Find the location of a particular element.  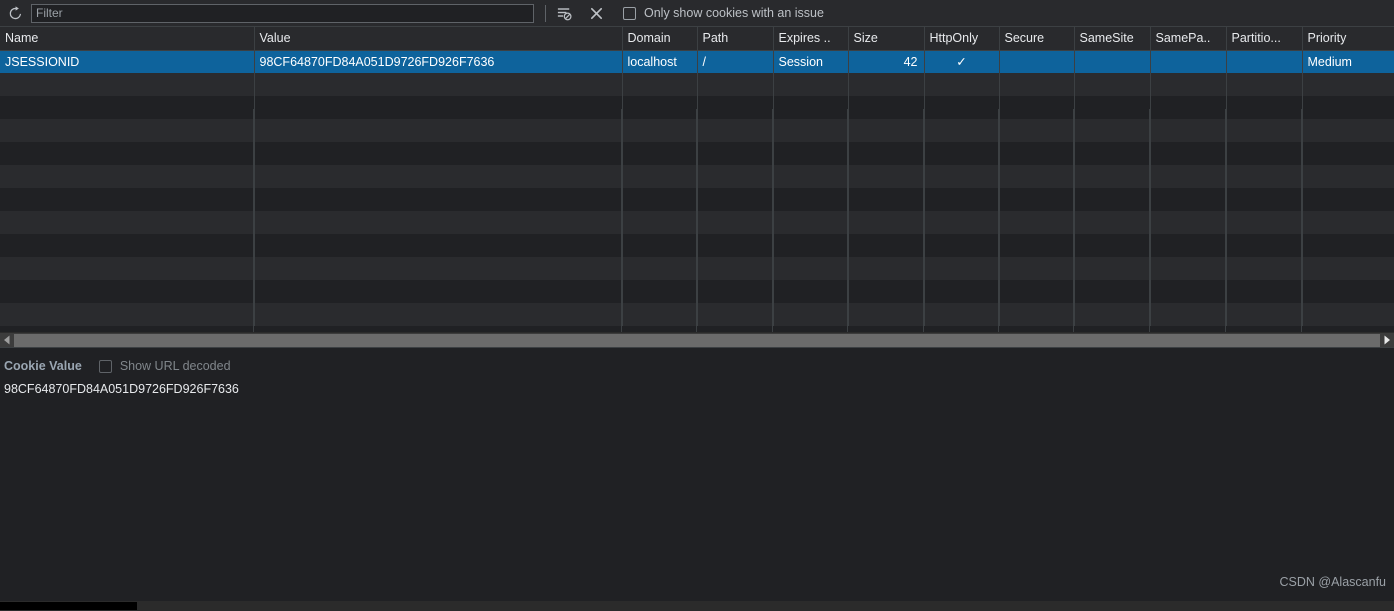

column-header-path: Path is located at coordinates (735, 39).